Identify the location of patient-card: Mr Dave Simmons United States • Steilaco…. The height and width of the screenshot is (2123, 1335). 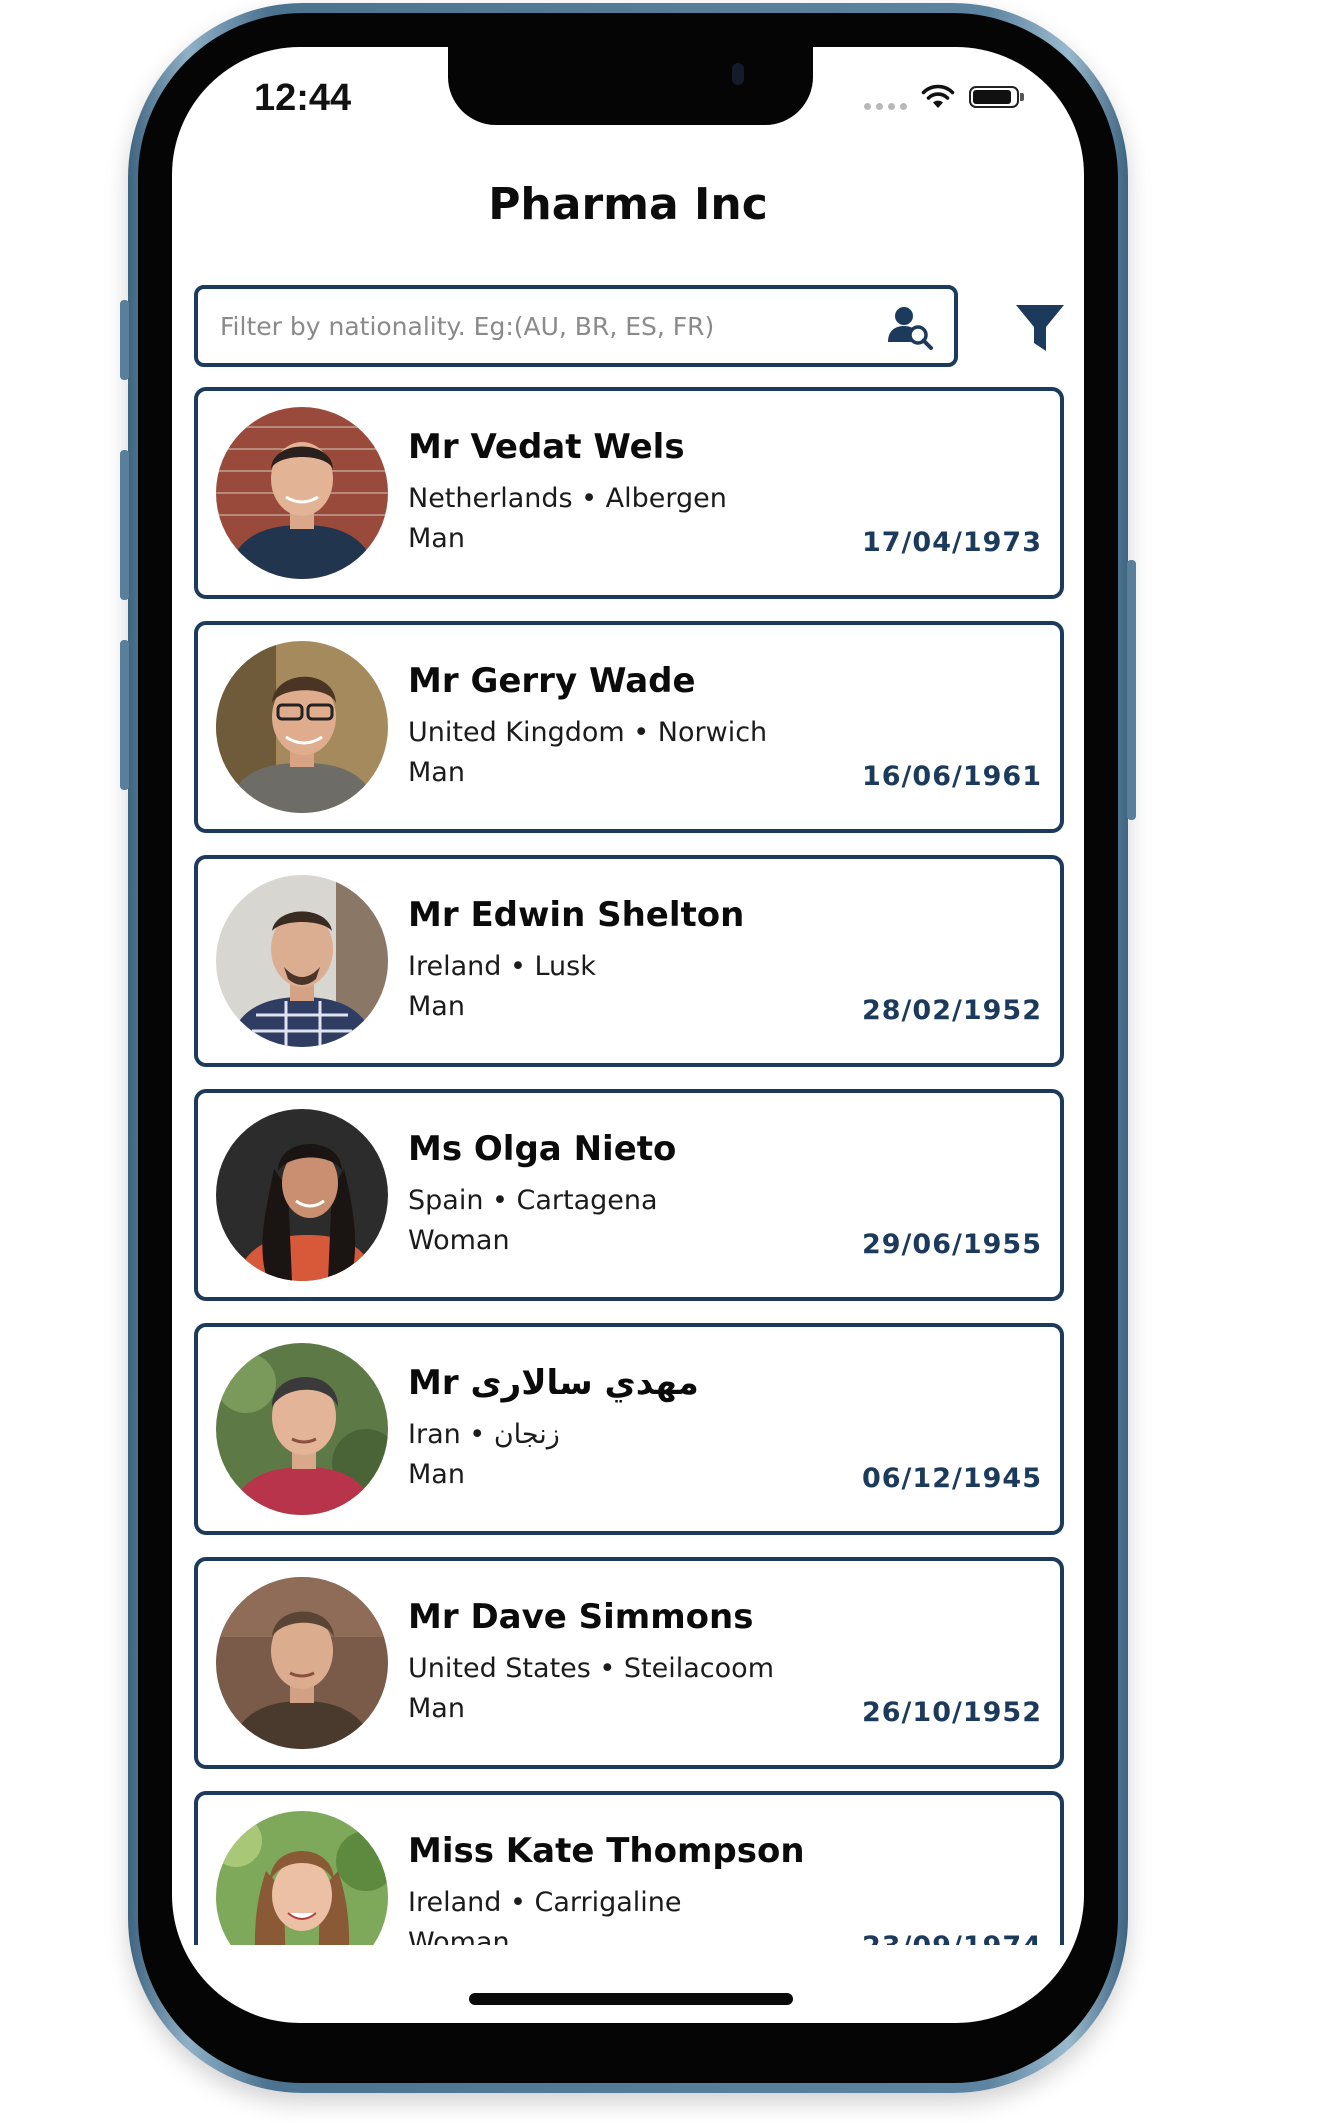
(629, 1663).